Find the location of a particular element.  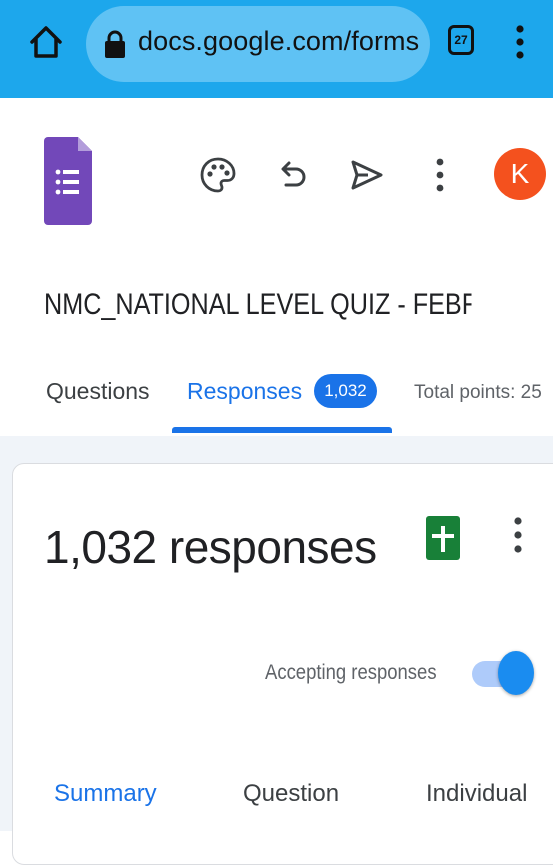

accepting-responses-toggle is located at coordinates (503, 673).